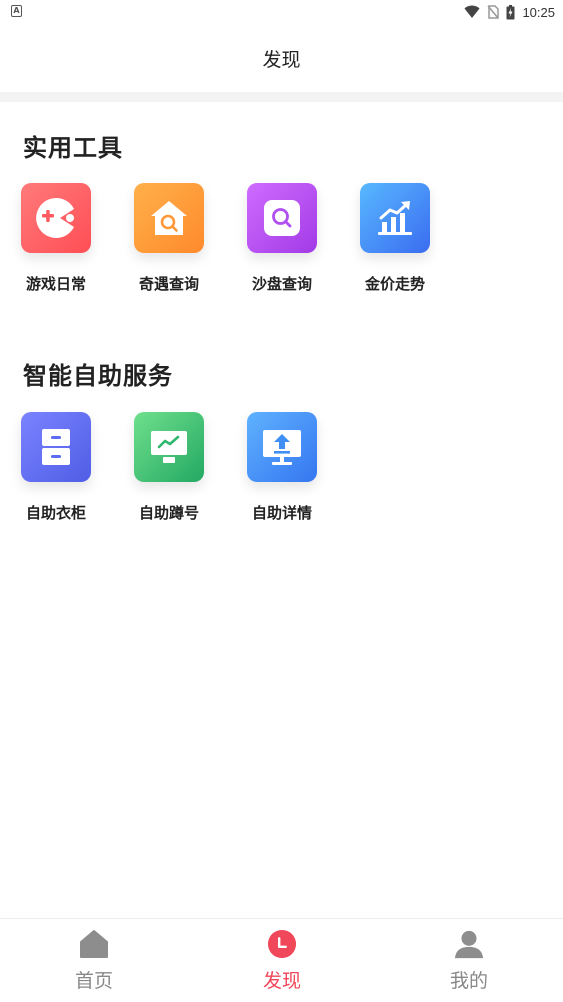 The image size is (563, 1002). I want to click on bottom-tab-bar: 首页 发现 我的, so click(281, 960).